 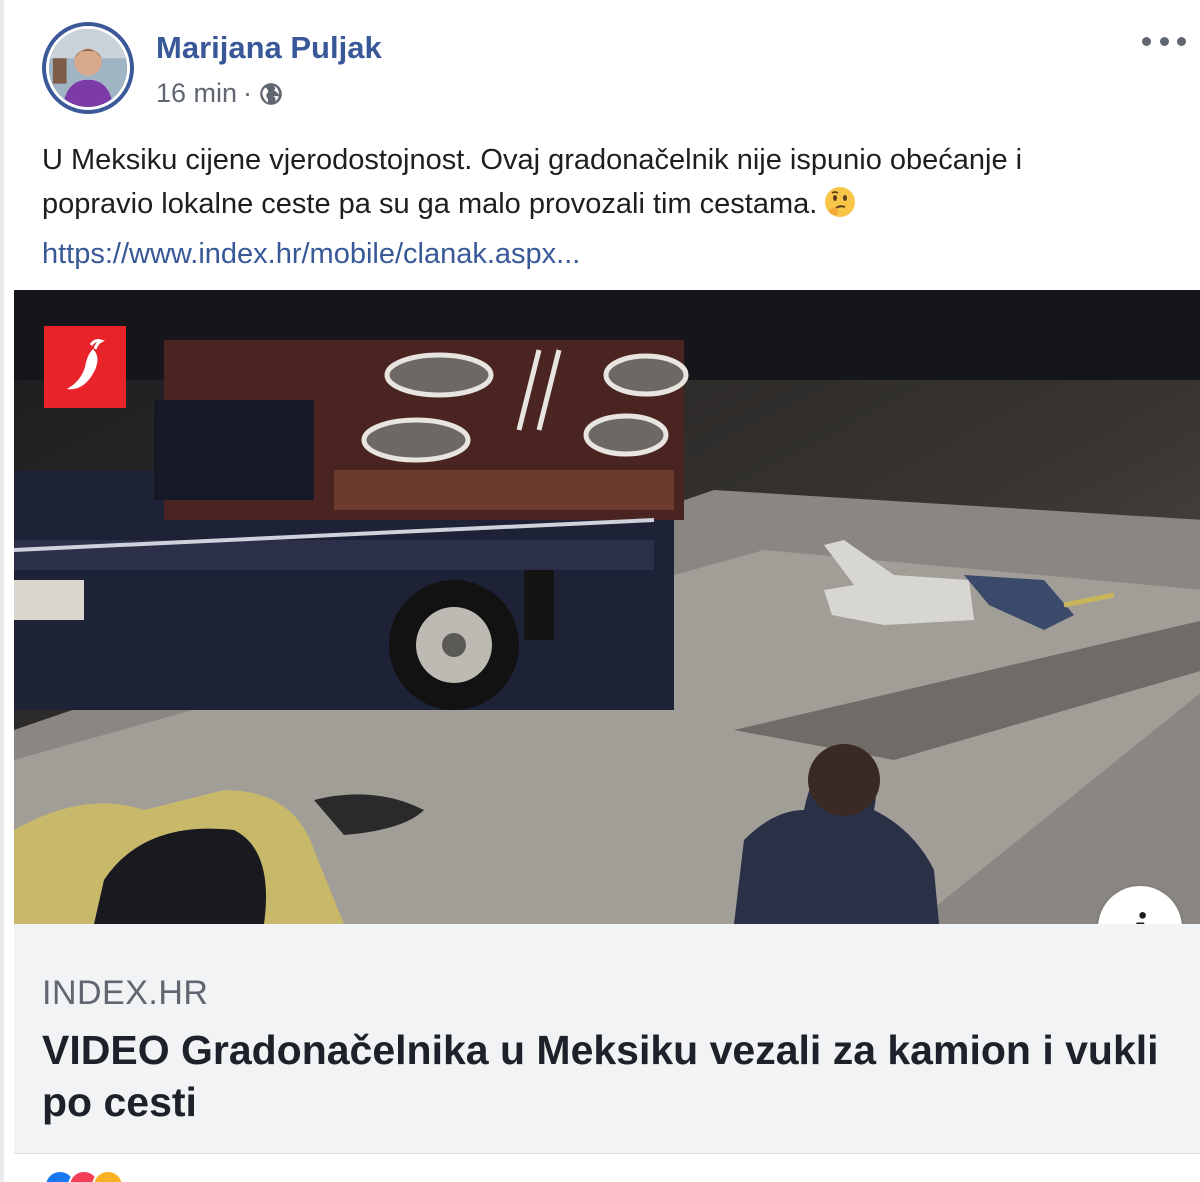 What do you see at coordinates (621, 72) in the screenshot?
I see `post-header: Marijana Puljak 16 min ·` at bounding box center [621, 72].